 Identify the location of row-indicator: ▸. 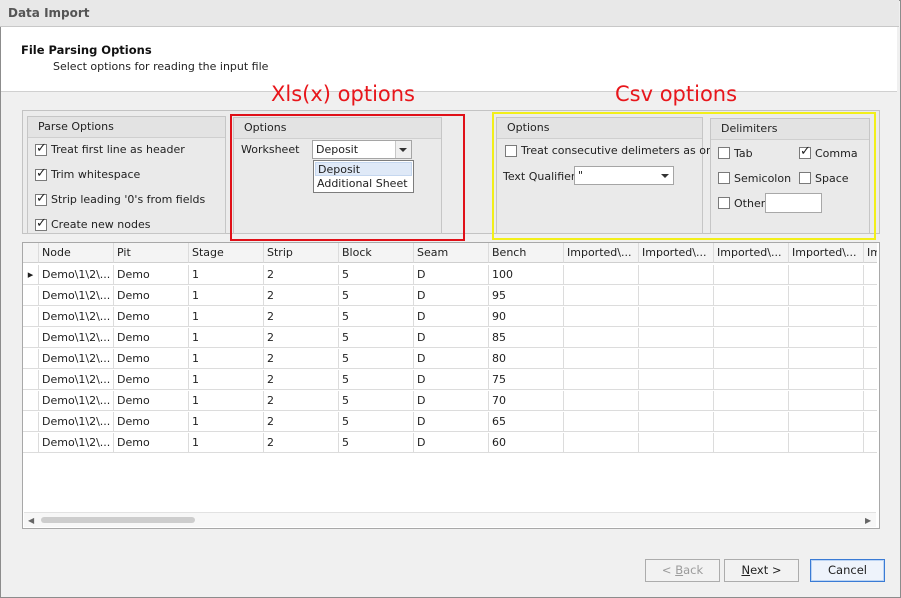
(31, 275).